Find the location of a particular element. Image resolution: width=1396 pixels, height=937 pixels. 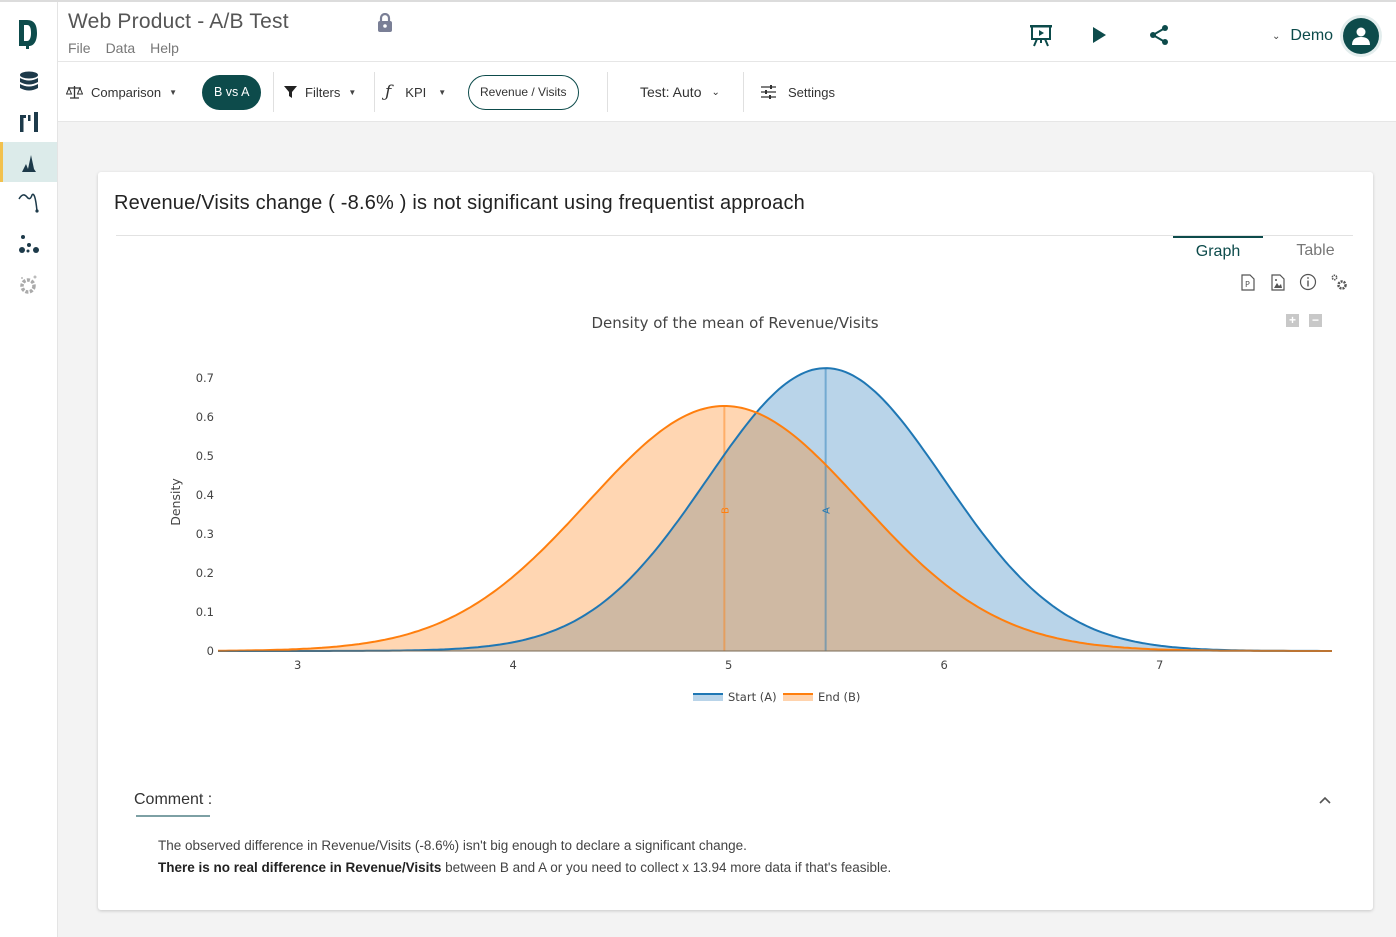

sidebar-item-gear is located at coordinates (28, 284).